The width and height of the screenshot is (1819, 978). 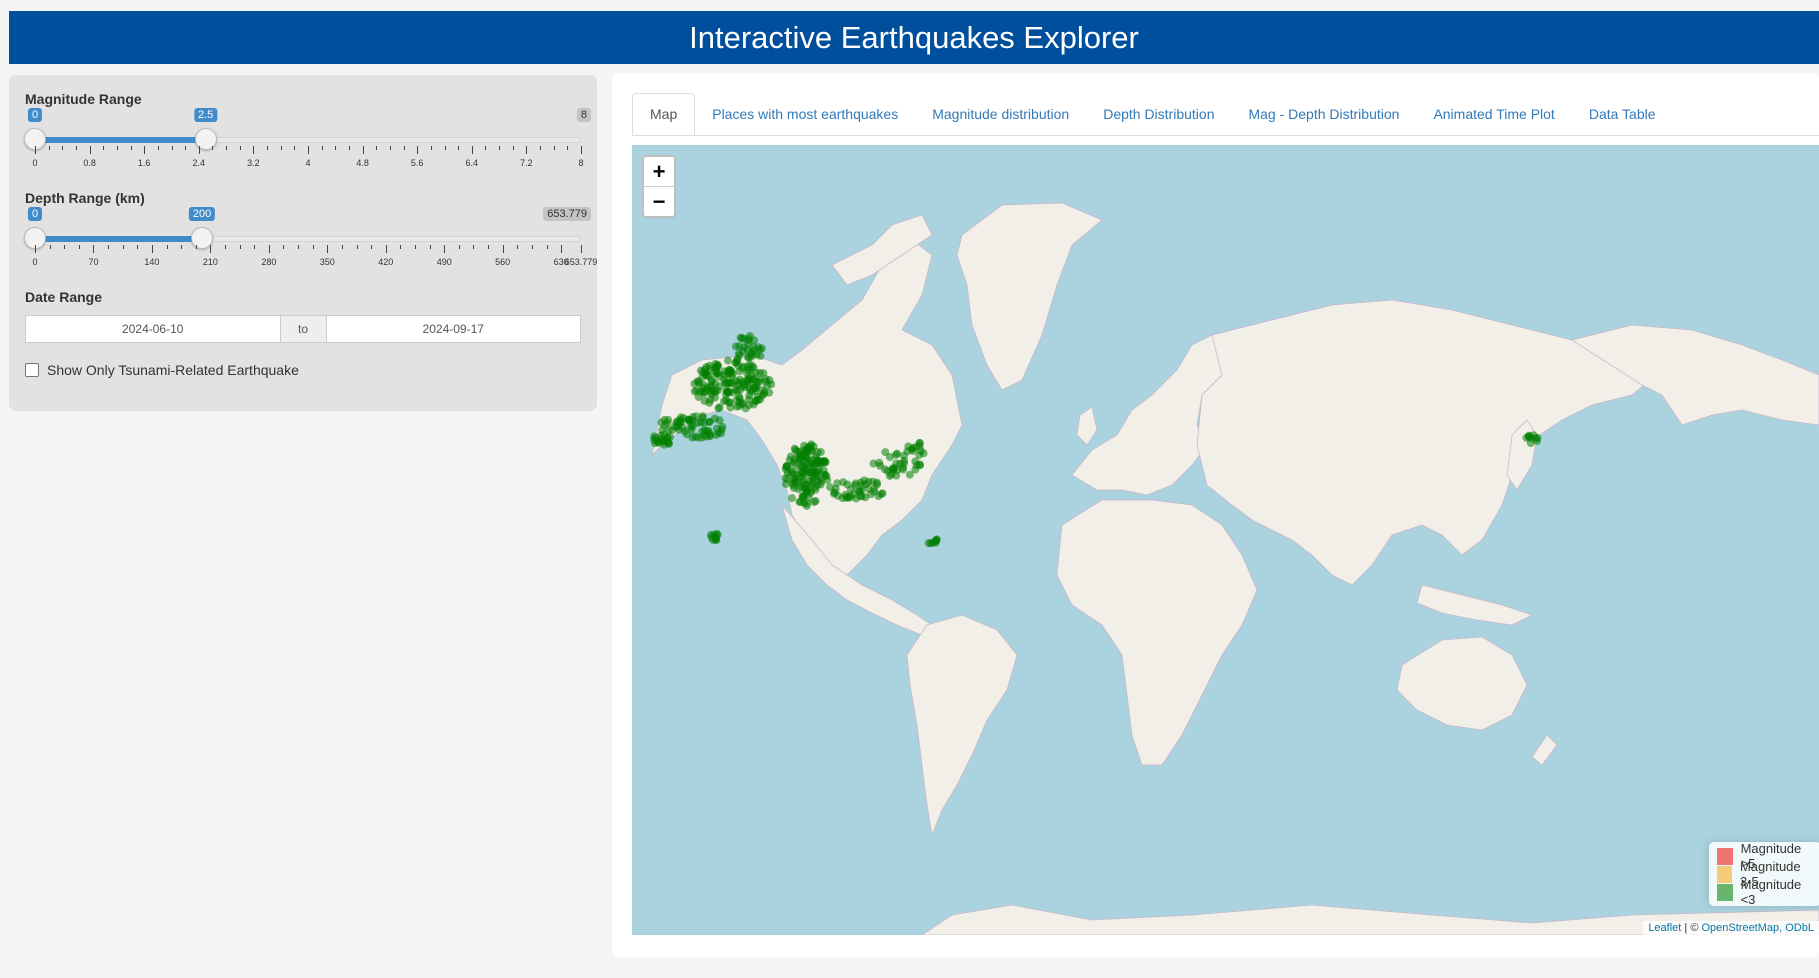 What do you see at coordinates (454, 329) in the screenshot?
I see `end-date-input: 2024-09-17` at bounding box center [454, 329].